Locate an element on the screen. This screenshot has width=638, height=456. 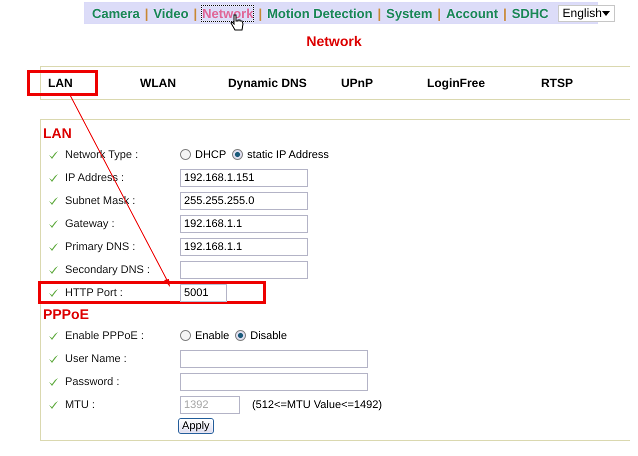
field-label: MTU : is located at coordinates (80, 404).